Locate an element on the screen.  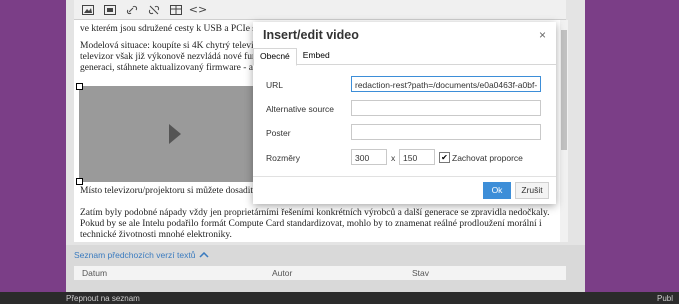
video-placeholder is located at coordinates (174, 134).